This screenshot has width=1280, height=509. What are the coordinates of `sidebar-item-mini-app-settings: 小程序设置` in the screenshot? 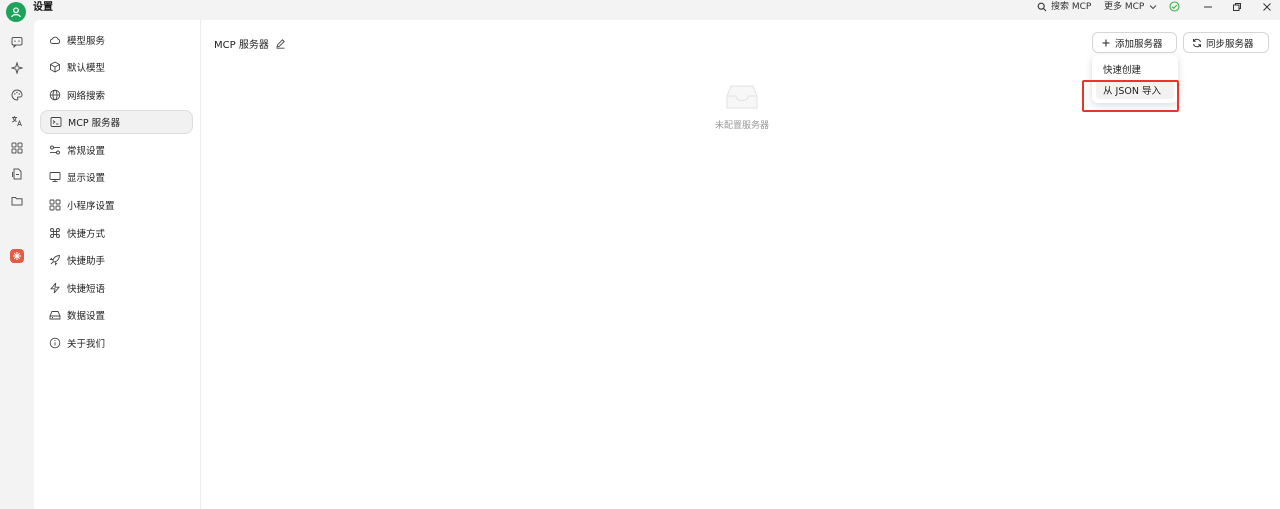 It's located at (116, 205).